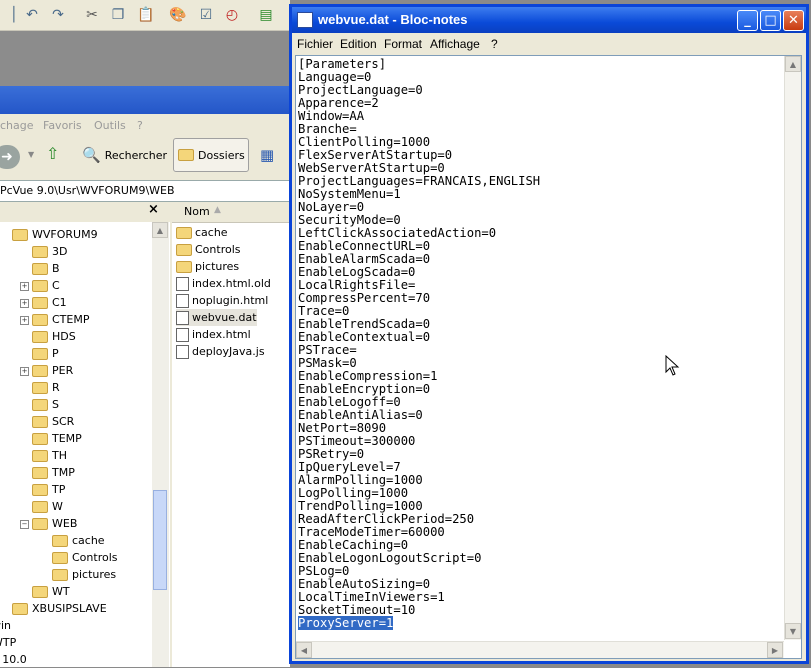 The height and width of the screenshot is (668, 811). Describe the element at coordinates (358, 44) in the screenshot. I see `menu-item-edit: Edition` at that location.